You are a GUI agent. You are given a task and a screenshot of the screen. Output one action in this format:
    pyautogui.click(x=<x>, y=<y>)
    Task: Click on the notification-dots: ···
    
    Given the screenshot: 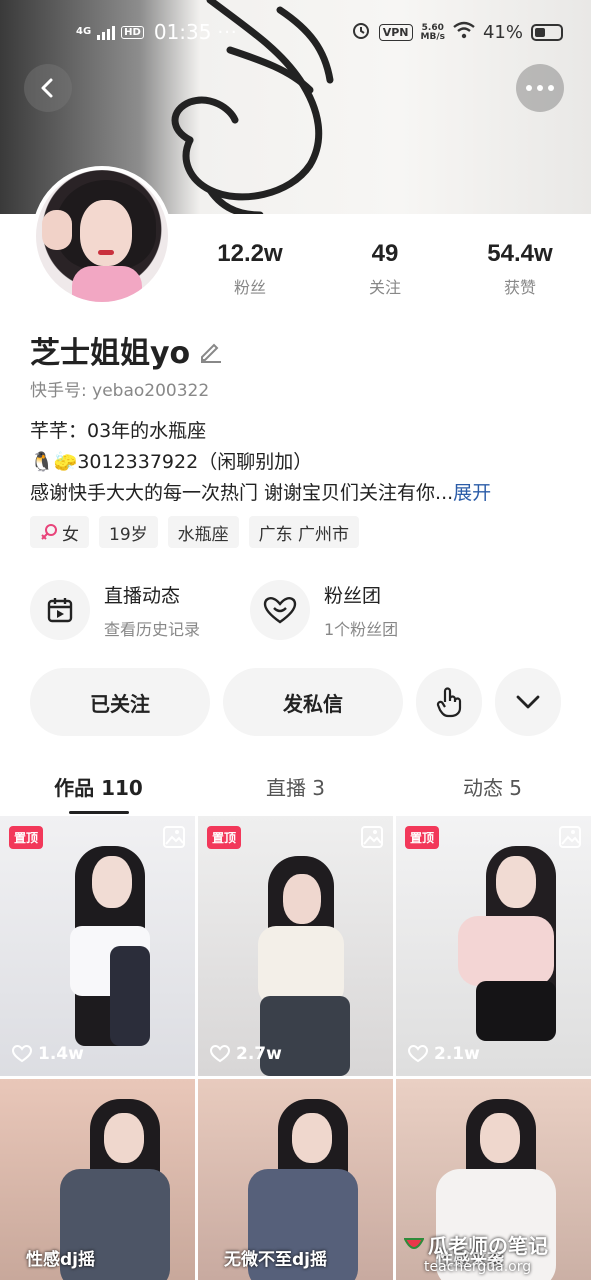 What is the action you would take?
    pyautogui.click(x=227, y=32)
    